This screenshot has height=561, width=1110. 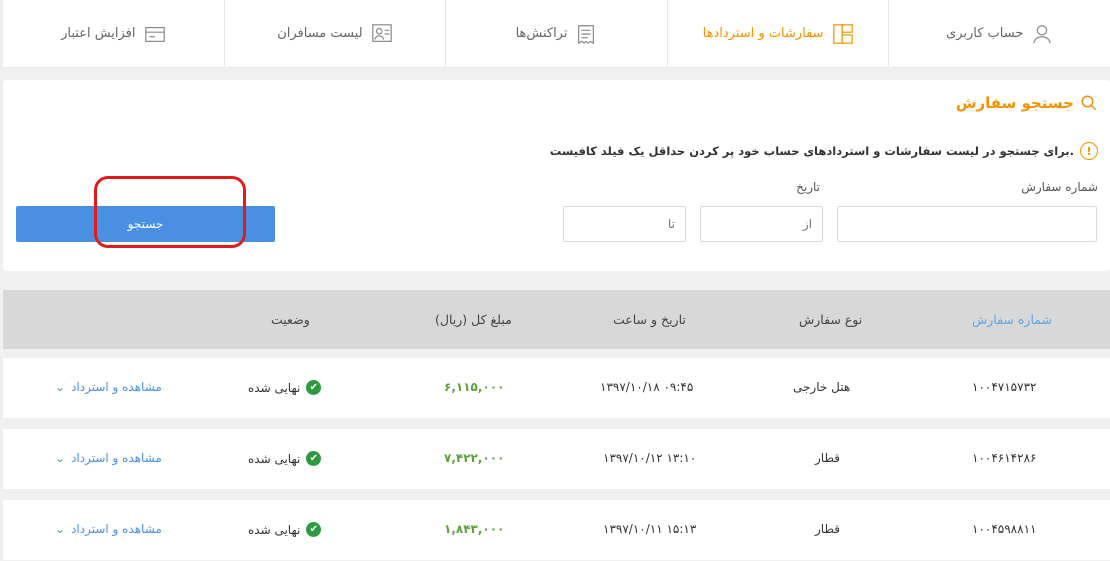 I want to click on info-icon: !, so click(x=1089, y=151).